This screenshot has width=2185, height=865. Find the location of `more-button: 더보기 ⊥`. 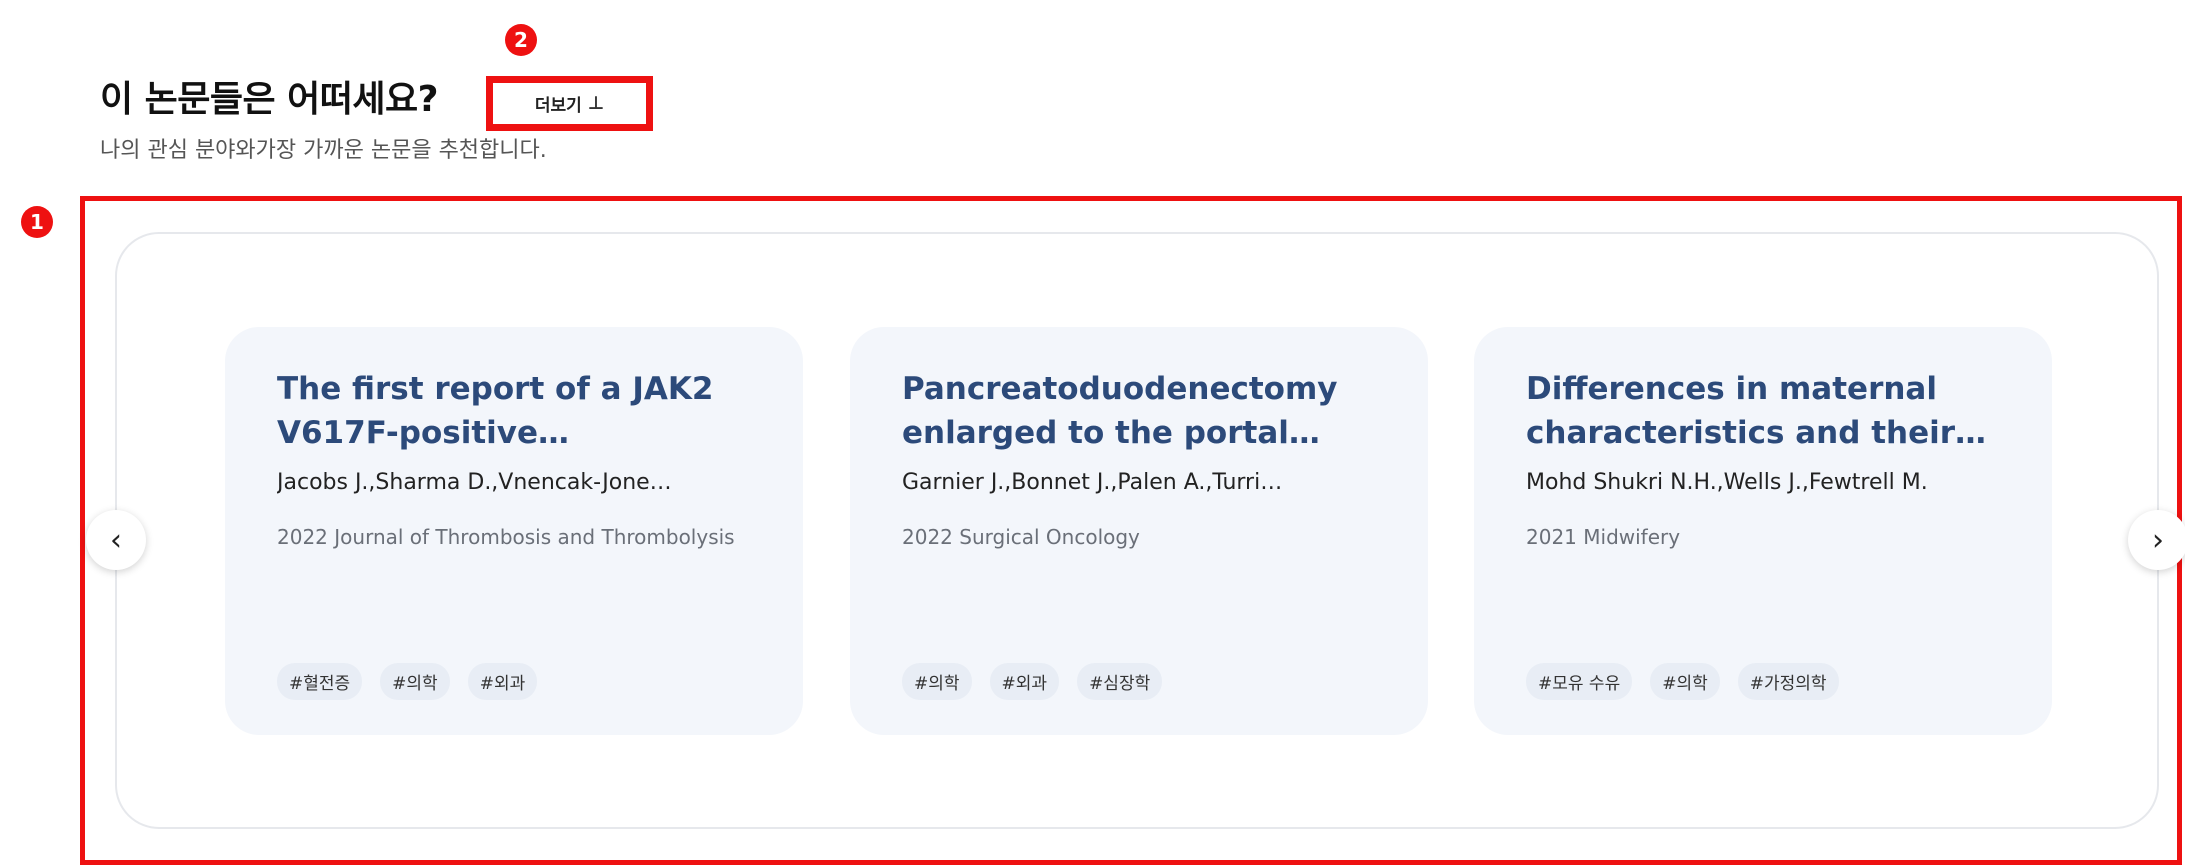

more-button: 더보기 ⊥ is located at coordinates (569, 103).